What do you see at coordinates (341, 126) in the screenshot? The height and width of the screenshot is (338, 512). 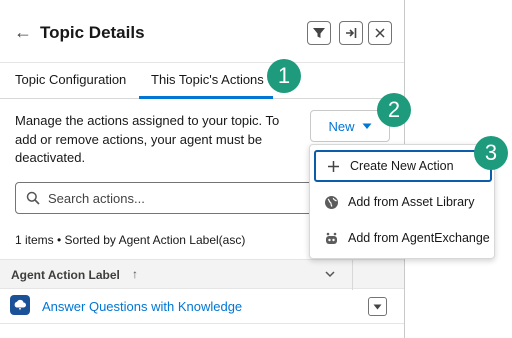 I see `new-button-label: New` at bounding box center [341, 126].